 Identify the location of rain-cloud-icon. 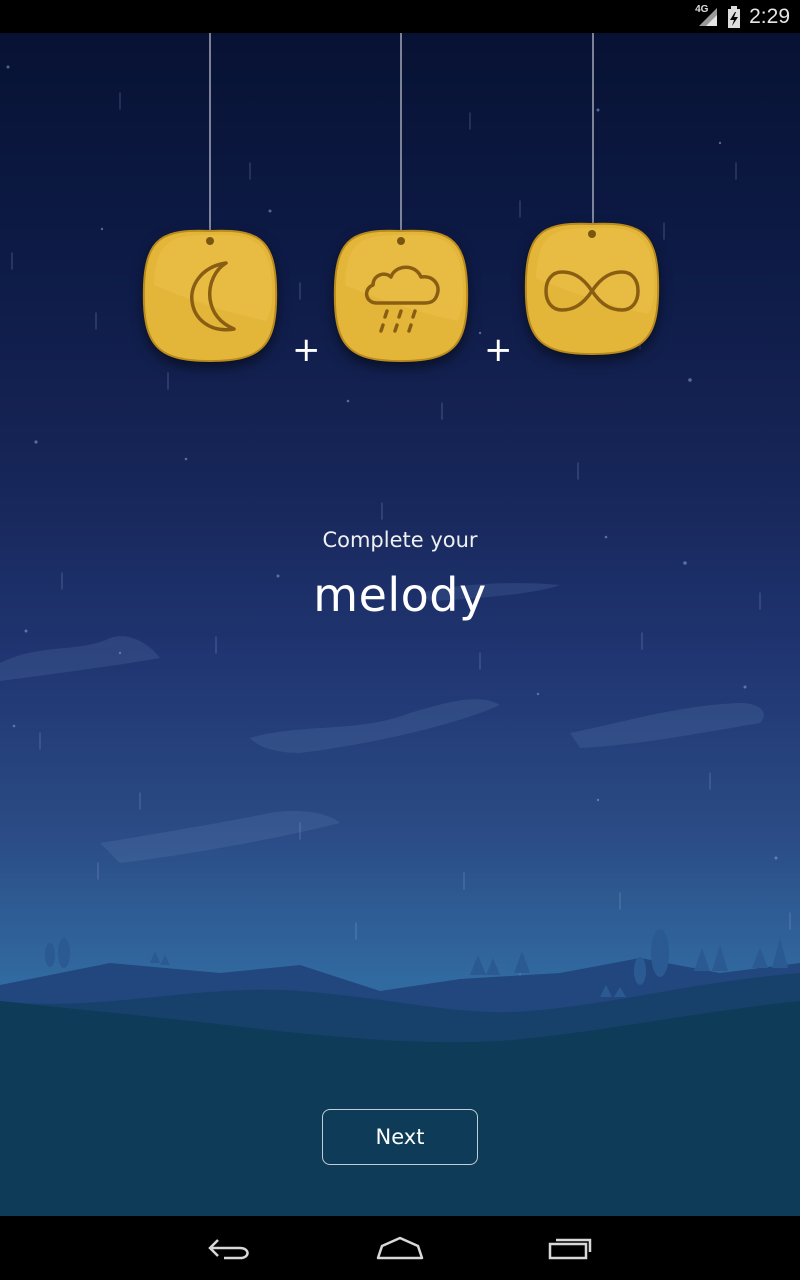
(402, 299).